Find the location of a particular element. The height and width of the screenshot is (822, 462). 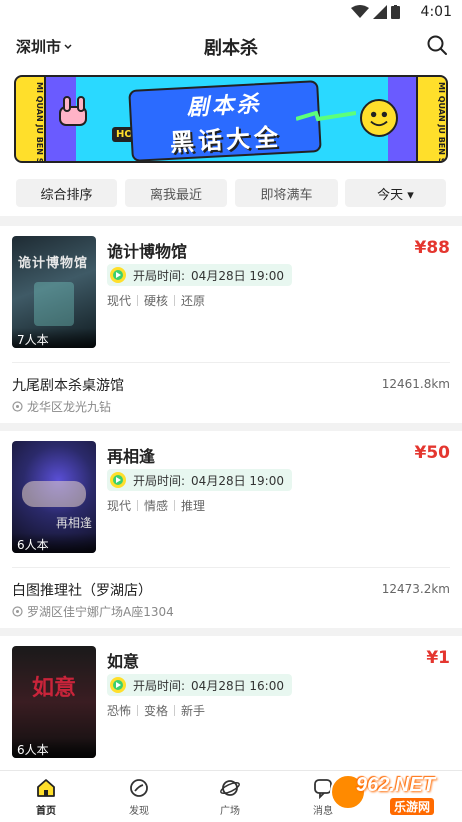

nav-label: 广场 is located at coordinates (230, 811).